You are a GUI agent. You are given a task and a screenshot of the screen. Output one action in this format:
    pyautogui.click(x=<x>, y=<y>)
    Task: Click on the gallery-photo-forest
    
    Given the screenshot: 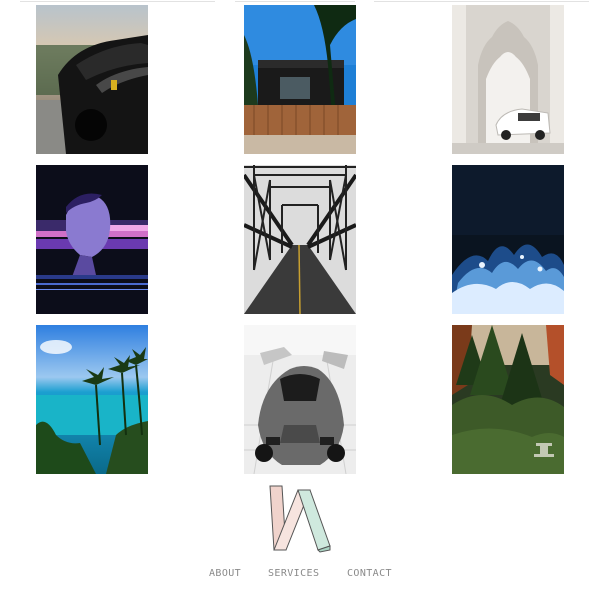 What is the action you would take?
    pyautogui.click(x=508, y=399)
    